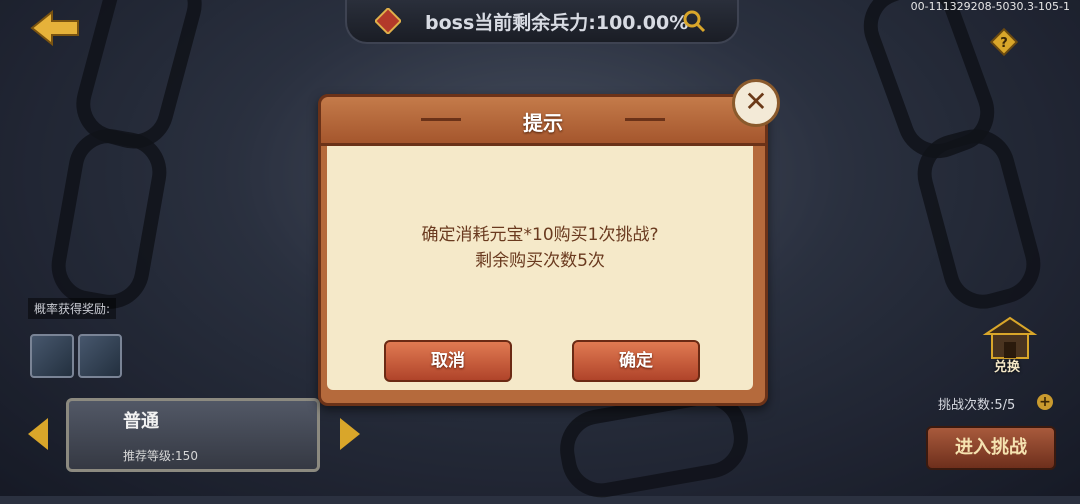 The image size is (1080, 504). What do you see at coordinates (694, 21) in the screenshot?
I see `magnifier-icon` at bounding box center [694, 21].